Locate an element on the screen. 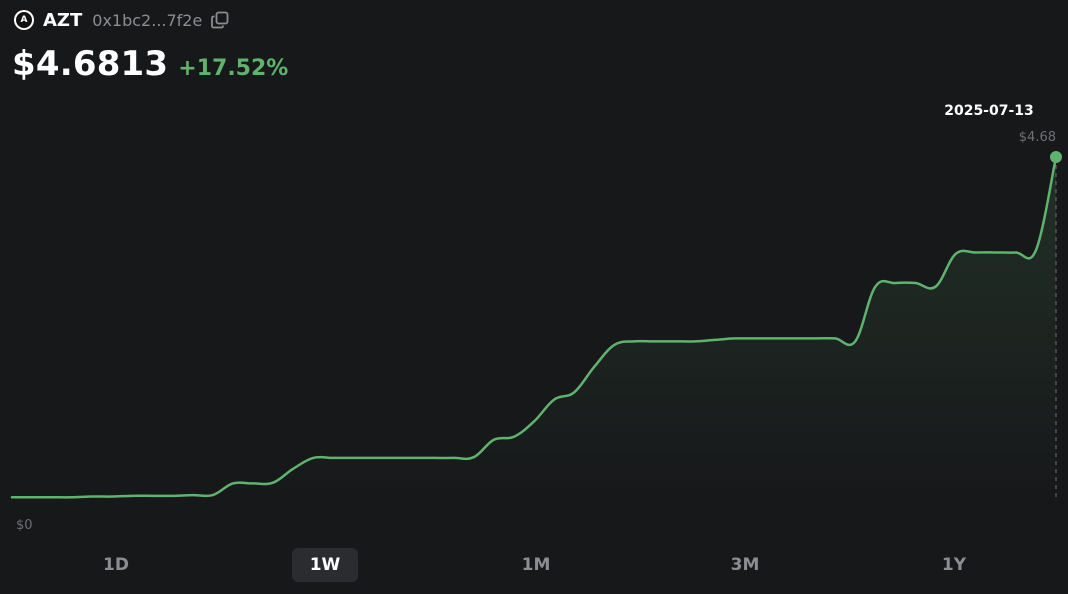  range-selector: 1D 1W 1M 3M 1Y is located at coordinates (534, 564).